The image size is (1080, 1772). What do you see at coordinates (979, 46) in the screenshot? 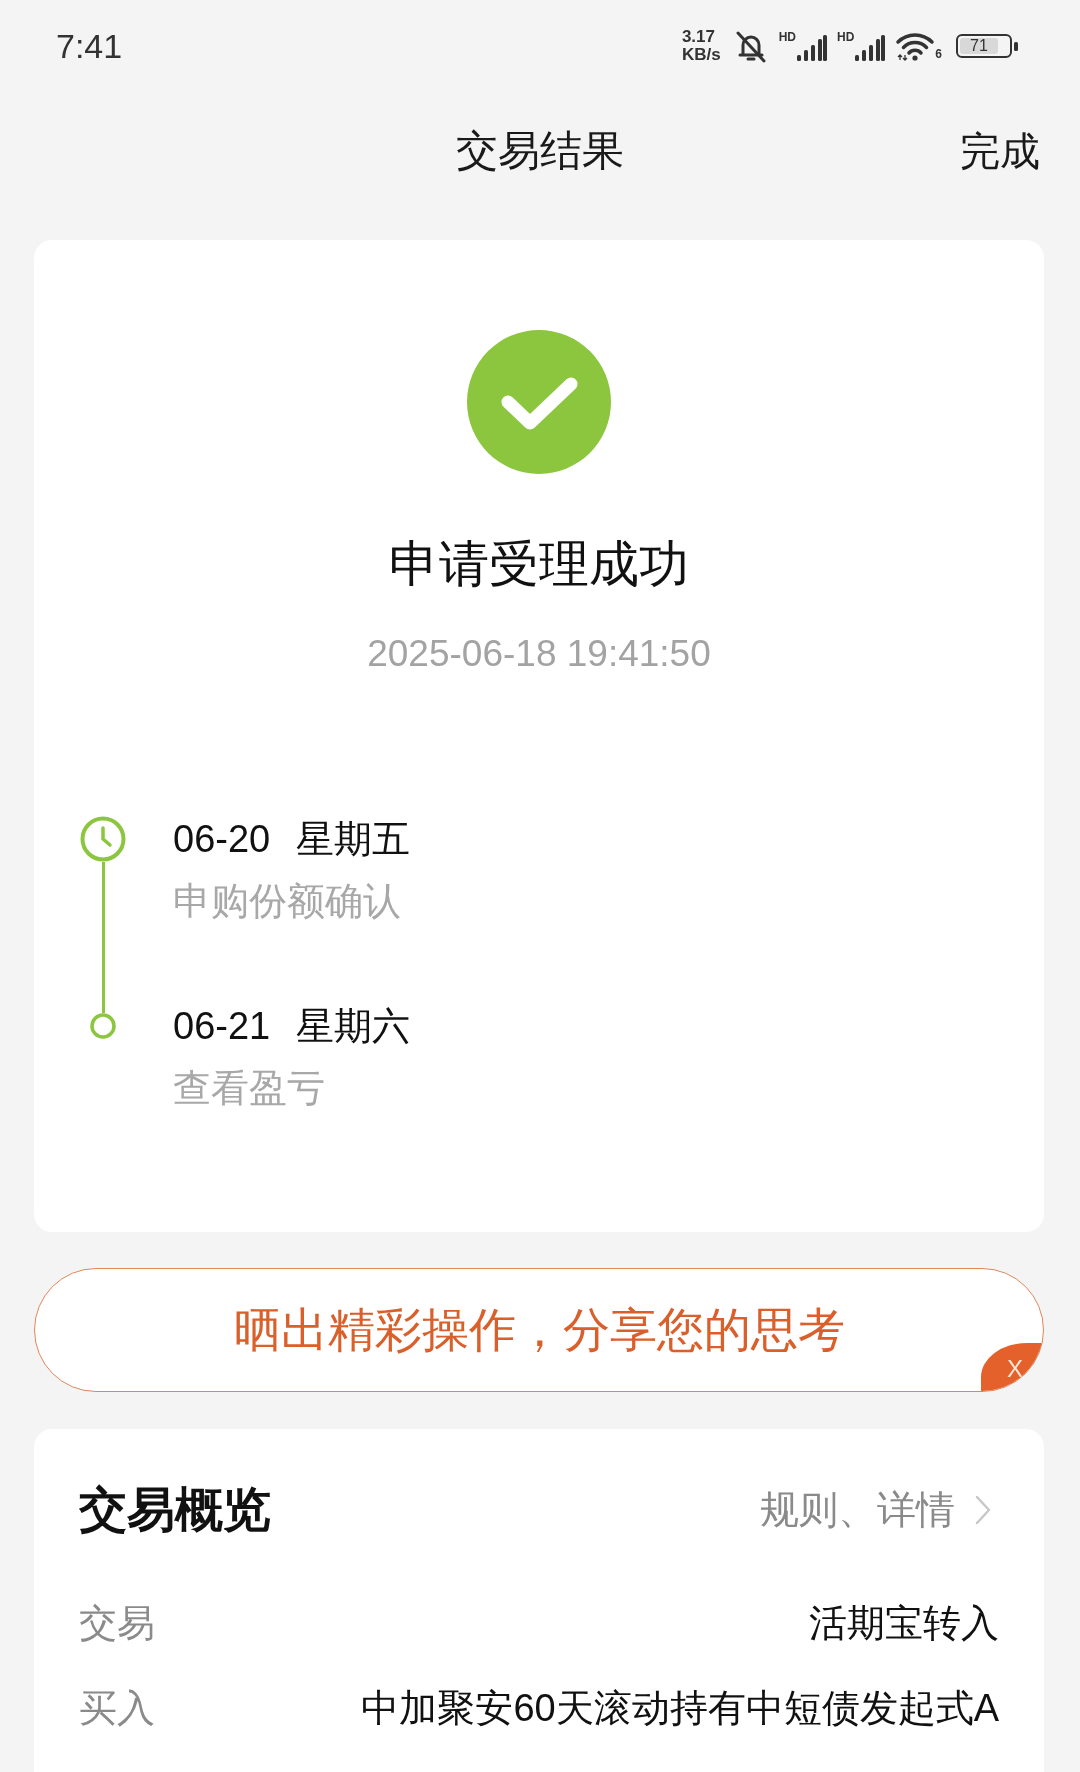
I see `battery-percent: 71` at bounding box center [979, 46].